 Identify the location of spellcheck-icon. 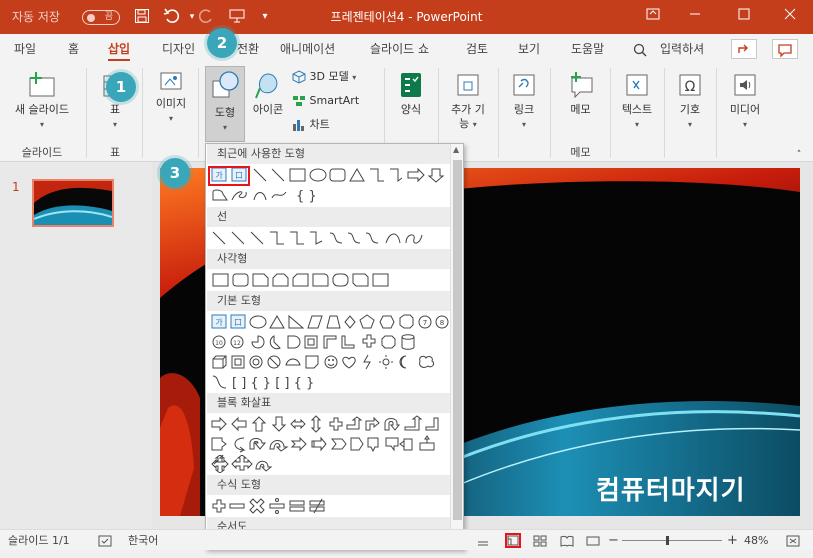
(105, 540).